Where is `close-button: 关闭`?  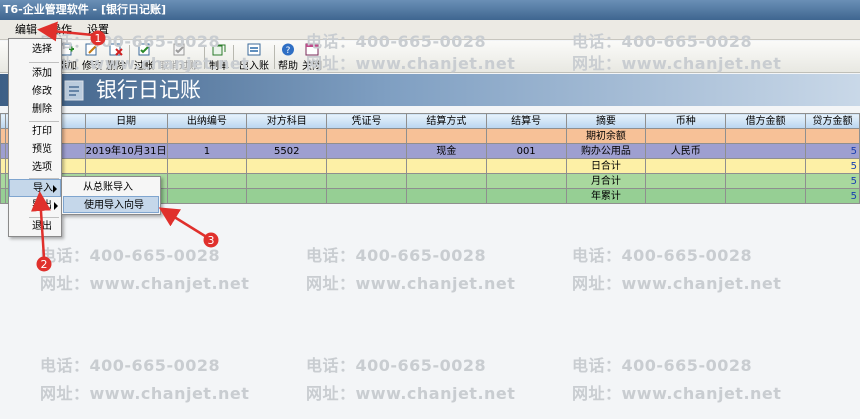 close-button: 关闭 is located at coordinates (312, 57).